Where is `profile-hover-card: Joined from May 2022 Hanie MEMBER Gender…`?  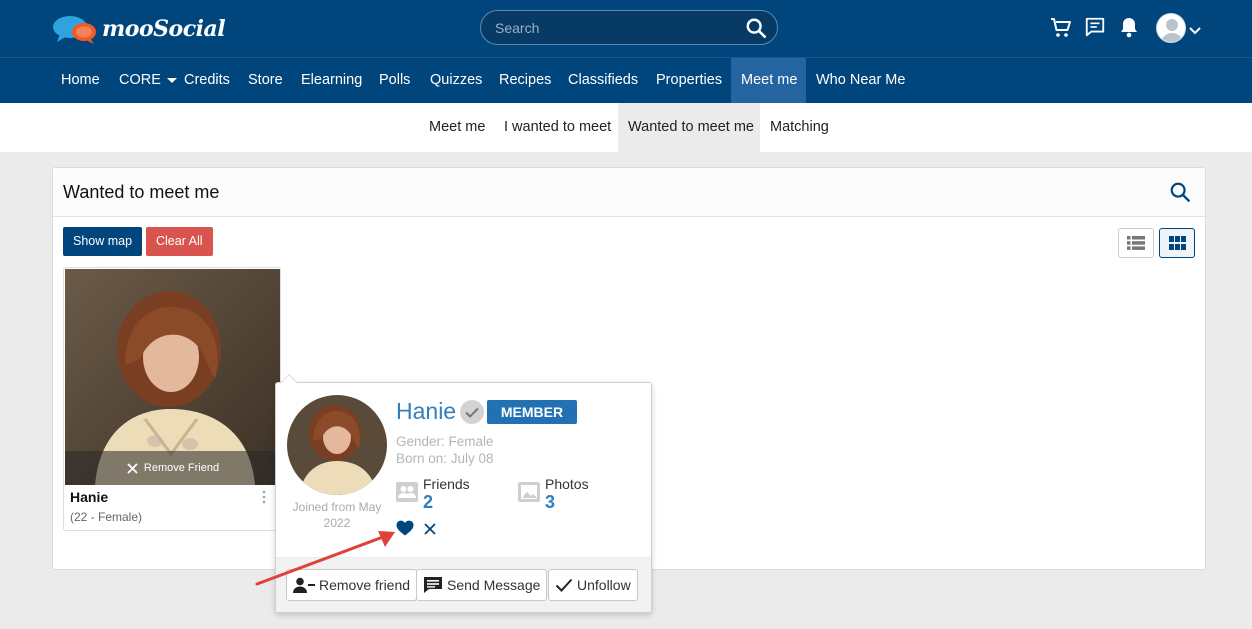
profile-hover-card: Joined from May 2022 Hanie MEMBER Gender… is located at coordinates (463, 493).